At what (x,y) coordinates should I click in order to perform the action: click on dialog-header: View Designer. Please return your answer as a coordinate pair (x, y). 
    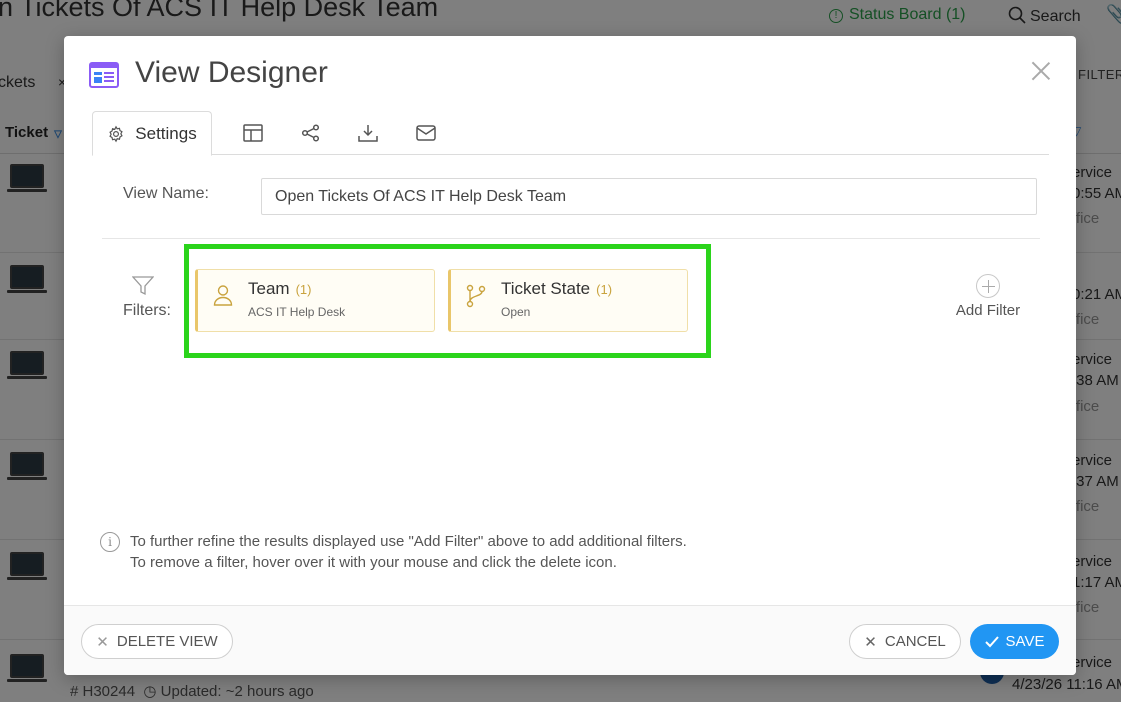
    Looking at the image, I should click on (570, 73).